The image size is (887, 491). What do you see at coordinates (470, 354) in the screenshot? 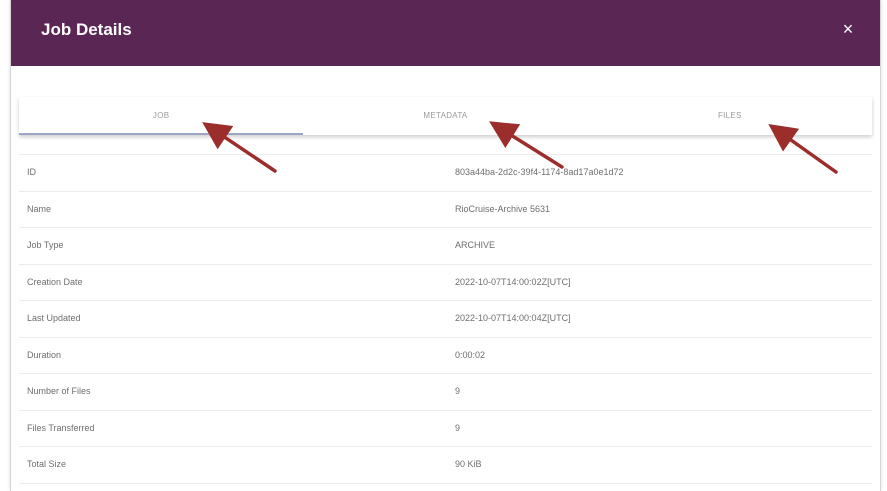
I see `detail-value: 0:00:02` at bounding box center [470, 354].